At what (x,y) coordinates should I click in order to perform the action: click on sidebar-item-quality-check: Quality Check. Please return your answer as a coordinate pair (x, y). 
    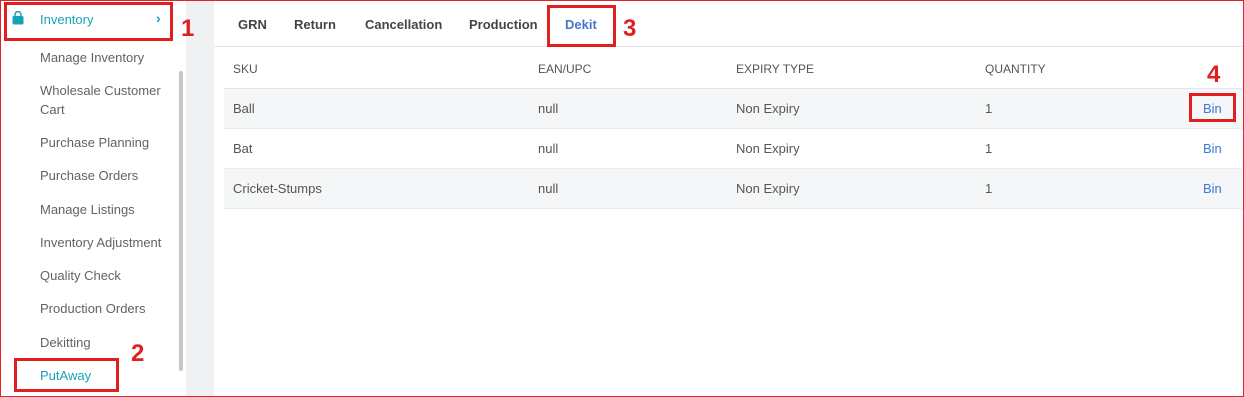
    Looking at the image, I should click on (107, 275).